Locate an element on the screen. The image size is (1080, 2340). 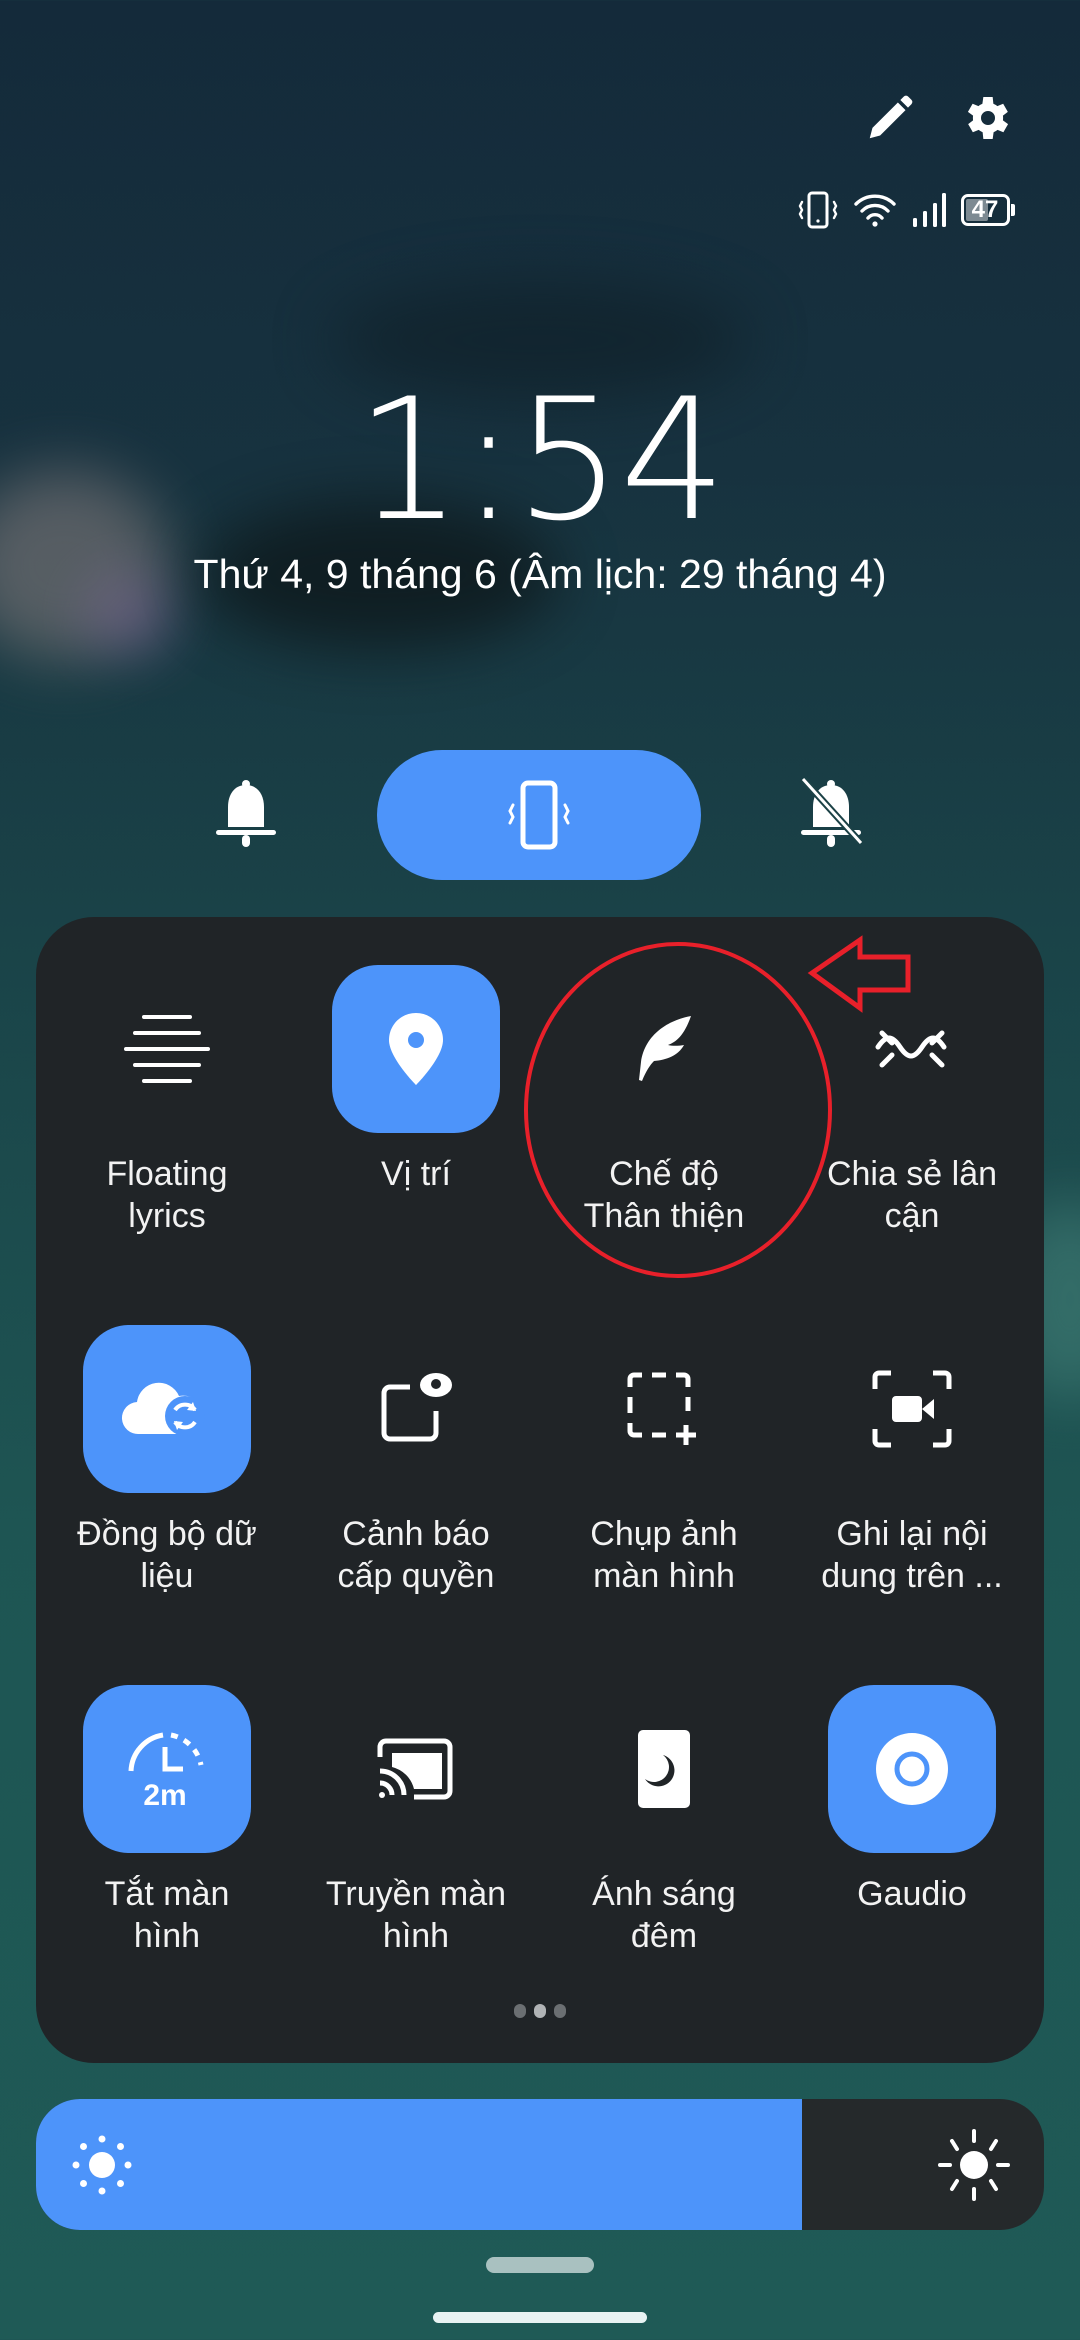
timeout-badge: 2m is located at coordinates (164, 1795).